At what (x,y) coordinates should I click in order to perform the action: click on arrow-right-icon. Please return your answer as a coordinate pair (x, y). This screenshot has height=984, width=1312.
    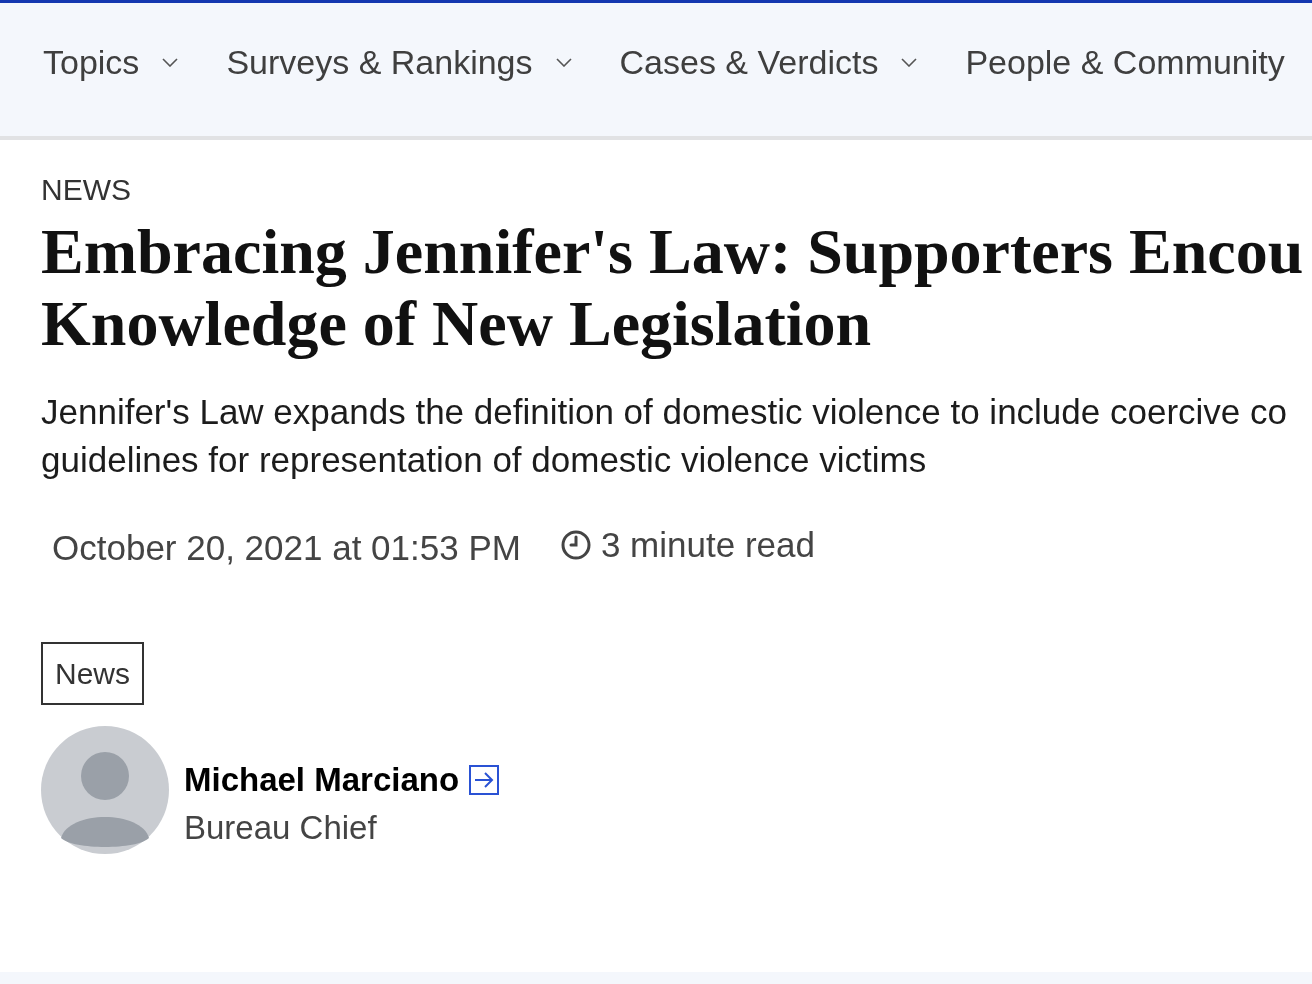
    Looking at the image, I should click on (484, 780).